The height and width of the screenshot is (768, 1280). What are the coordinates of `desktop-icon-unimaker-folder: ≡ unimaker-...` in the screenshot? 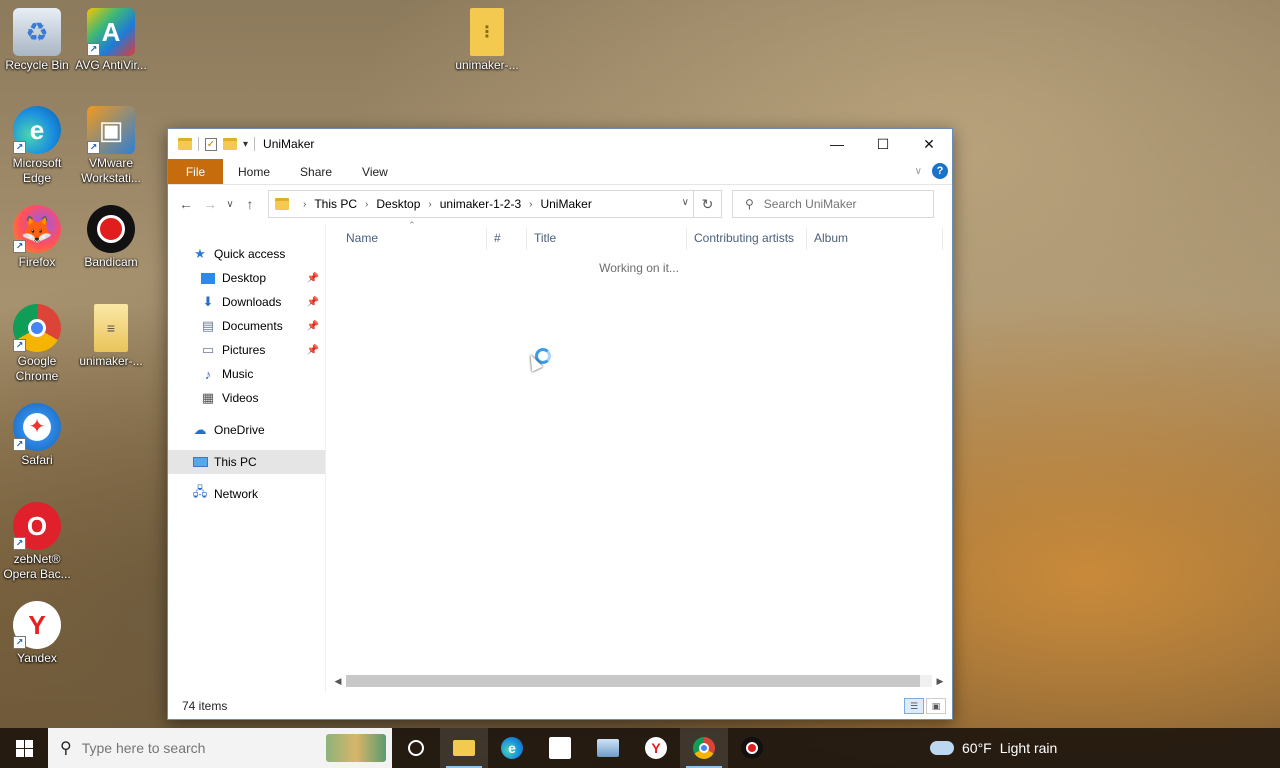 It's located at (111, 336).